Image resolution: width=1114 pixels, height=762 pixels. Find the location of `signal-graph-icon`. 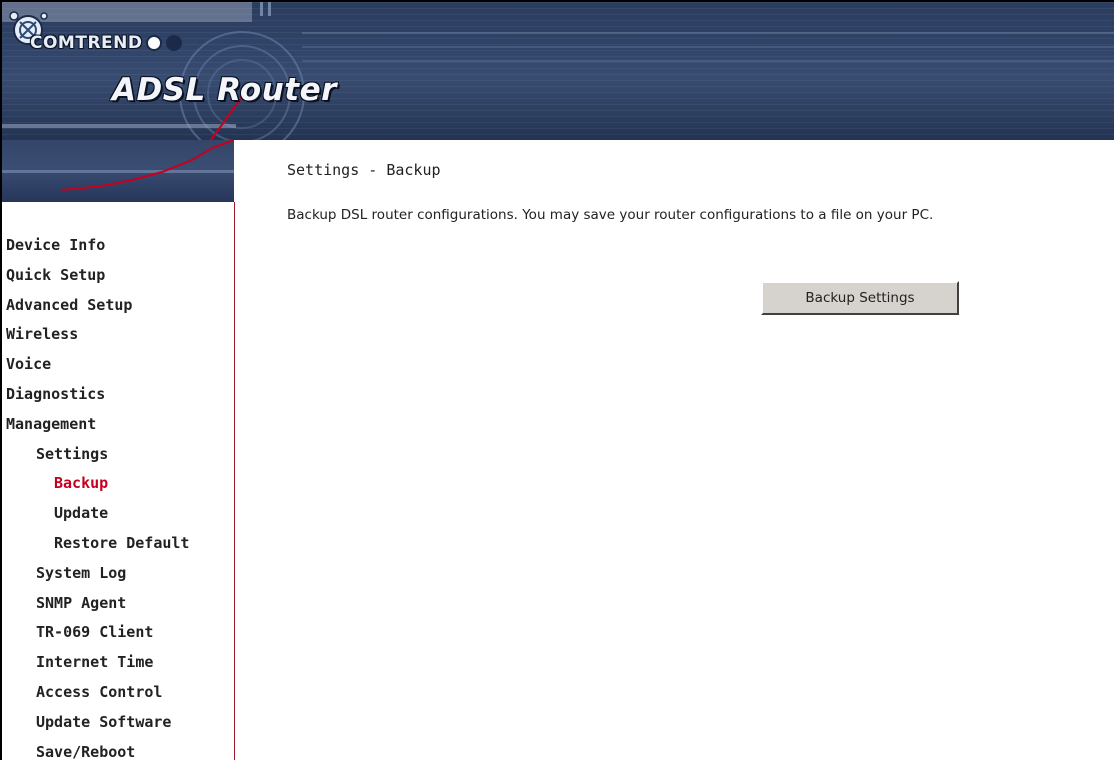

signal-graph-icon is located at coordinates (118, 165).